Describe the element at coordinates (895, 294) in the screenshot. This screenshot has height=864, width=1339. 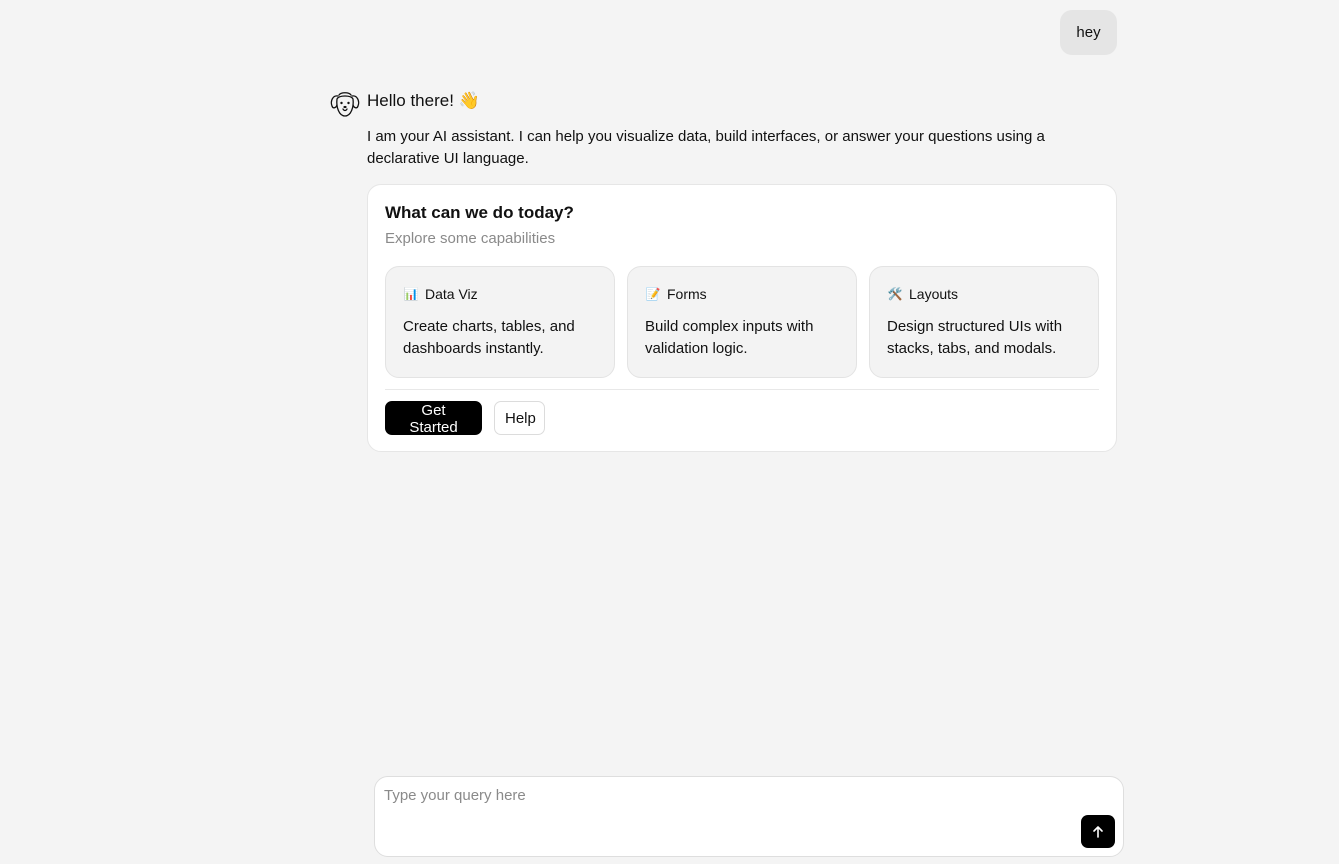
I see `tools-icon: 🛠️` at that location.